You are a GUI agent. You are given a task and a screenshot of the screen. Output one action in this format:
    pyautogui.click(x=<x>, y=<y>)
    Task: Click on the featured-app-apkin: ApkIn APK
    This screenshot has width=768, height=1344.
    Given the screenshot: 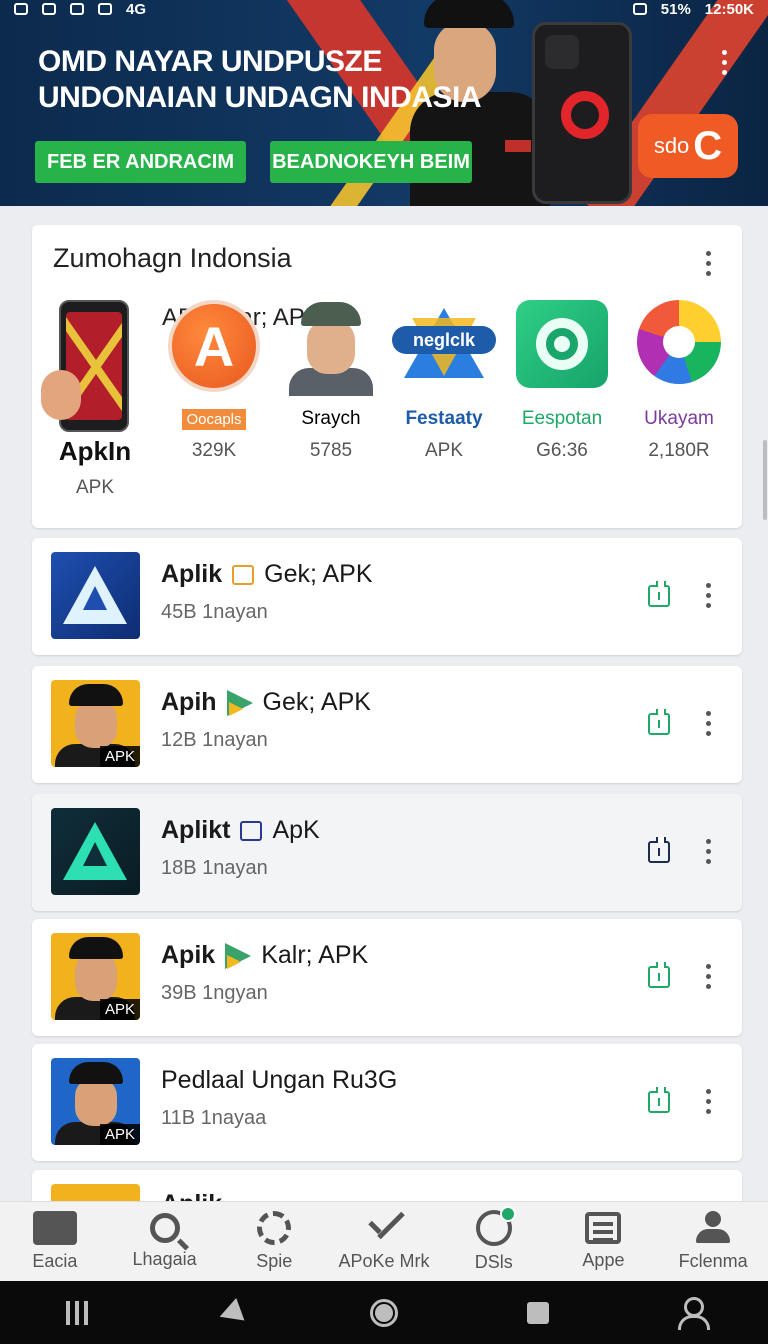 What is the action you would take?
    pyautogui.click(x=95, y=399)
    